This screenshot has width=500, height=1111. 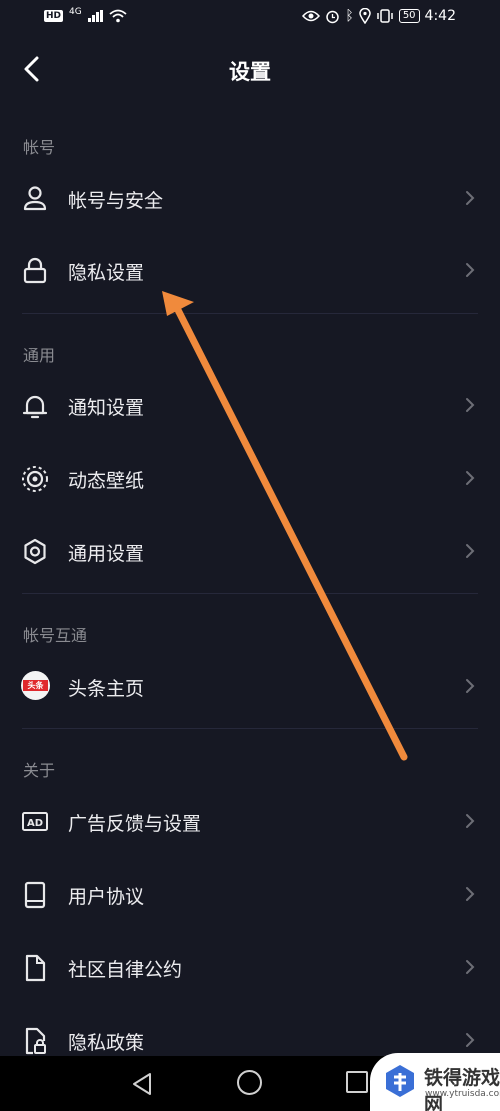 What do you see at coordinates (400, 1081) in the screenshot?
I see `watermark-logo` at bounding box center [400, 1081].